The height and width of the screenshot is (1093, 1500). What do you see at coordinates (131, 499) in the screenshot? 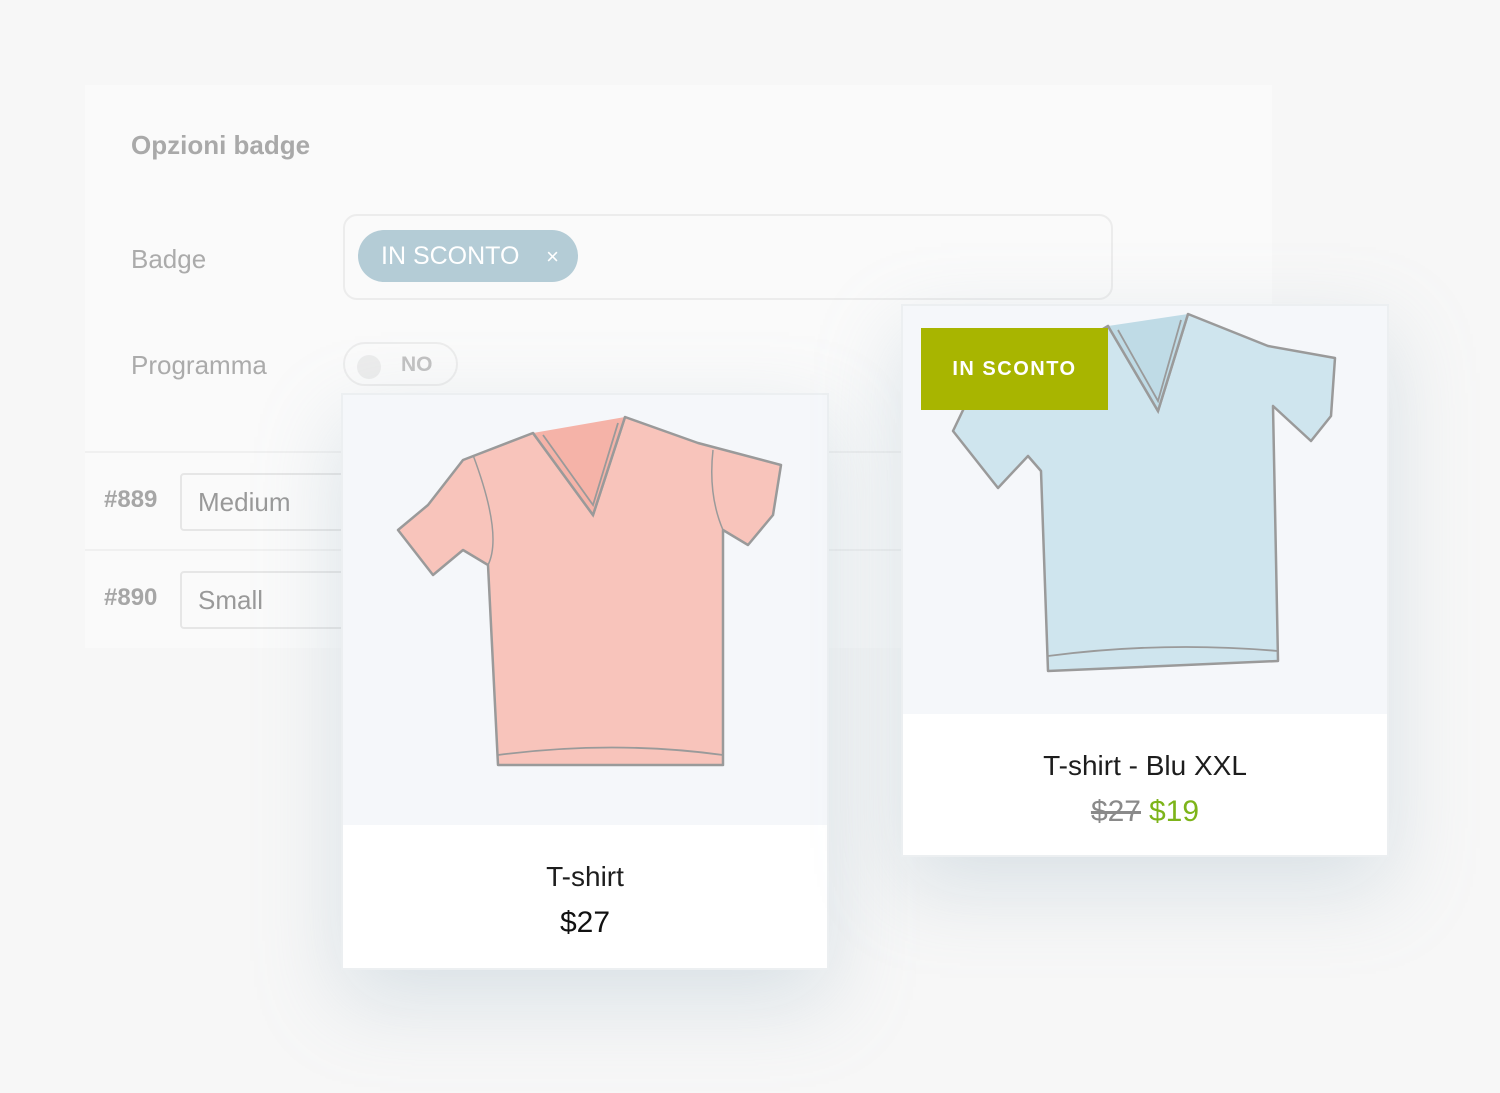
I see `variation-id: #889` at bounding box center [131, 499].